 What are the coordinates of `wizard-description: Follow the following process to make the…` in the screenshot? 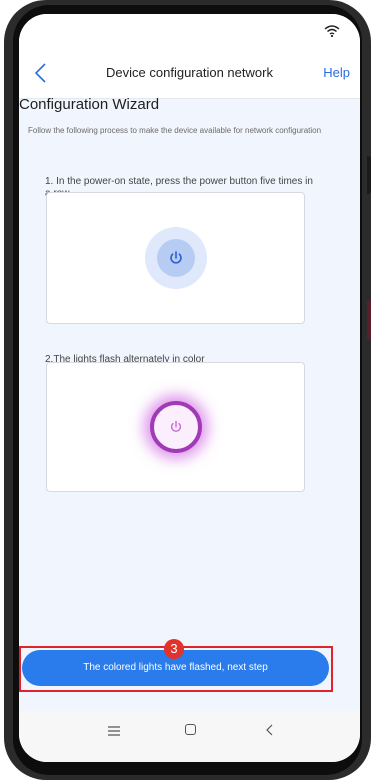 It's located at (175, 130).